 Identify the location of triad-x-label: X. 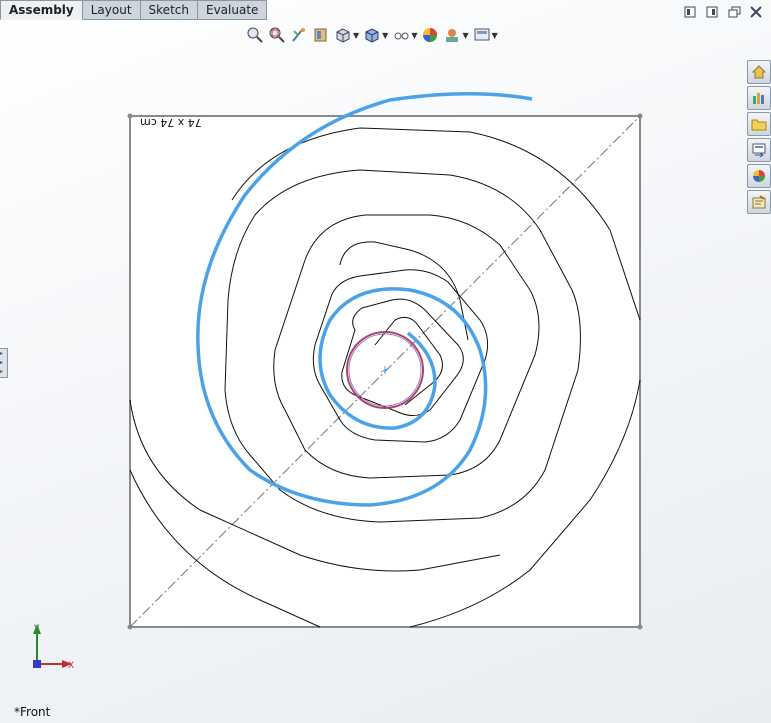
(71, 666).